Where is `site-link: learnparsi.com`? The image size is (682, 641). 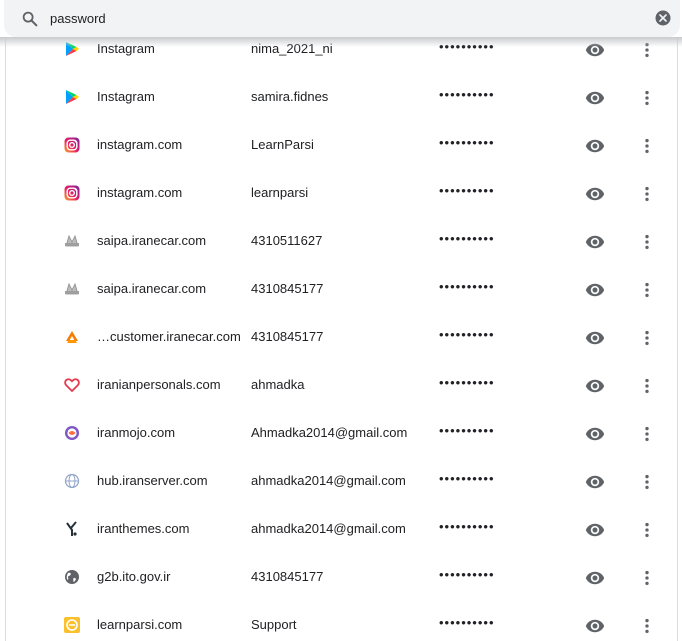
site-link: learnparsi.com is located at coordinates (170, 624).